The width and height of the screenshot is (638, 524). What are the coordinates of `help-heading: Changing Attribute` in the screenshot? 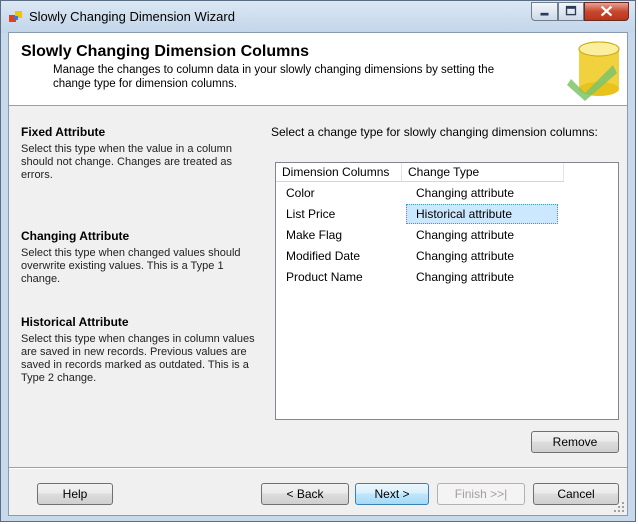 It's located at (75, 236).